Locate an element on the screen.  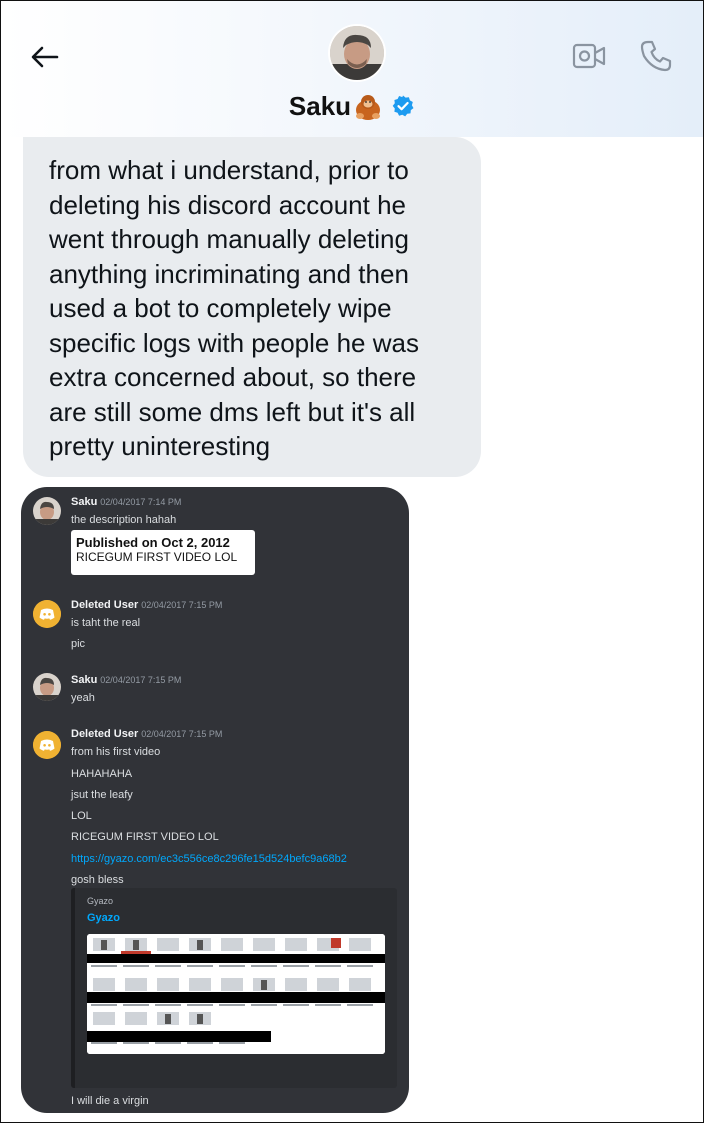
orangutan-emoji-icon is located at coordinates (368, 108).